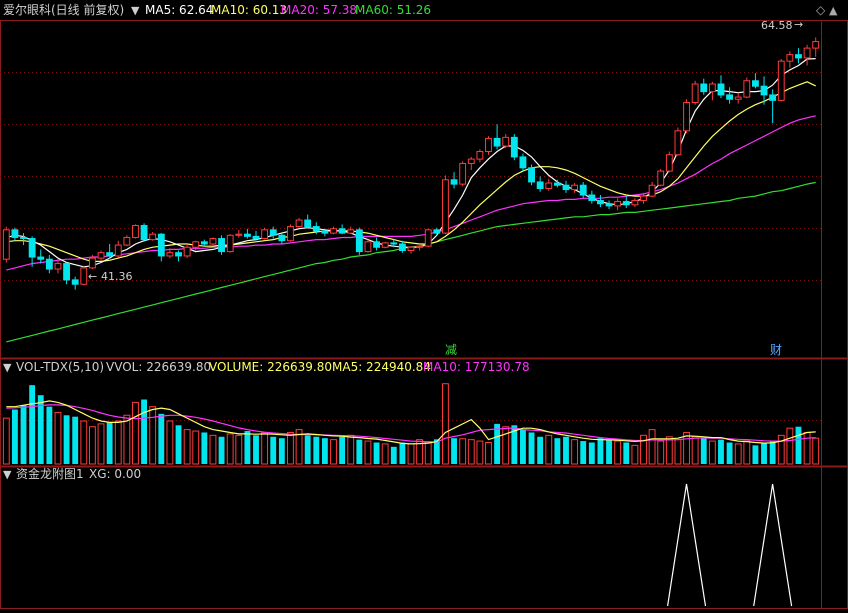 This screenshot has height=613, width=848. What do you see at coordinates (117, 276) in the screenshot?
I see `price-low-label: 41.36` at bounding box center [117, 276].